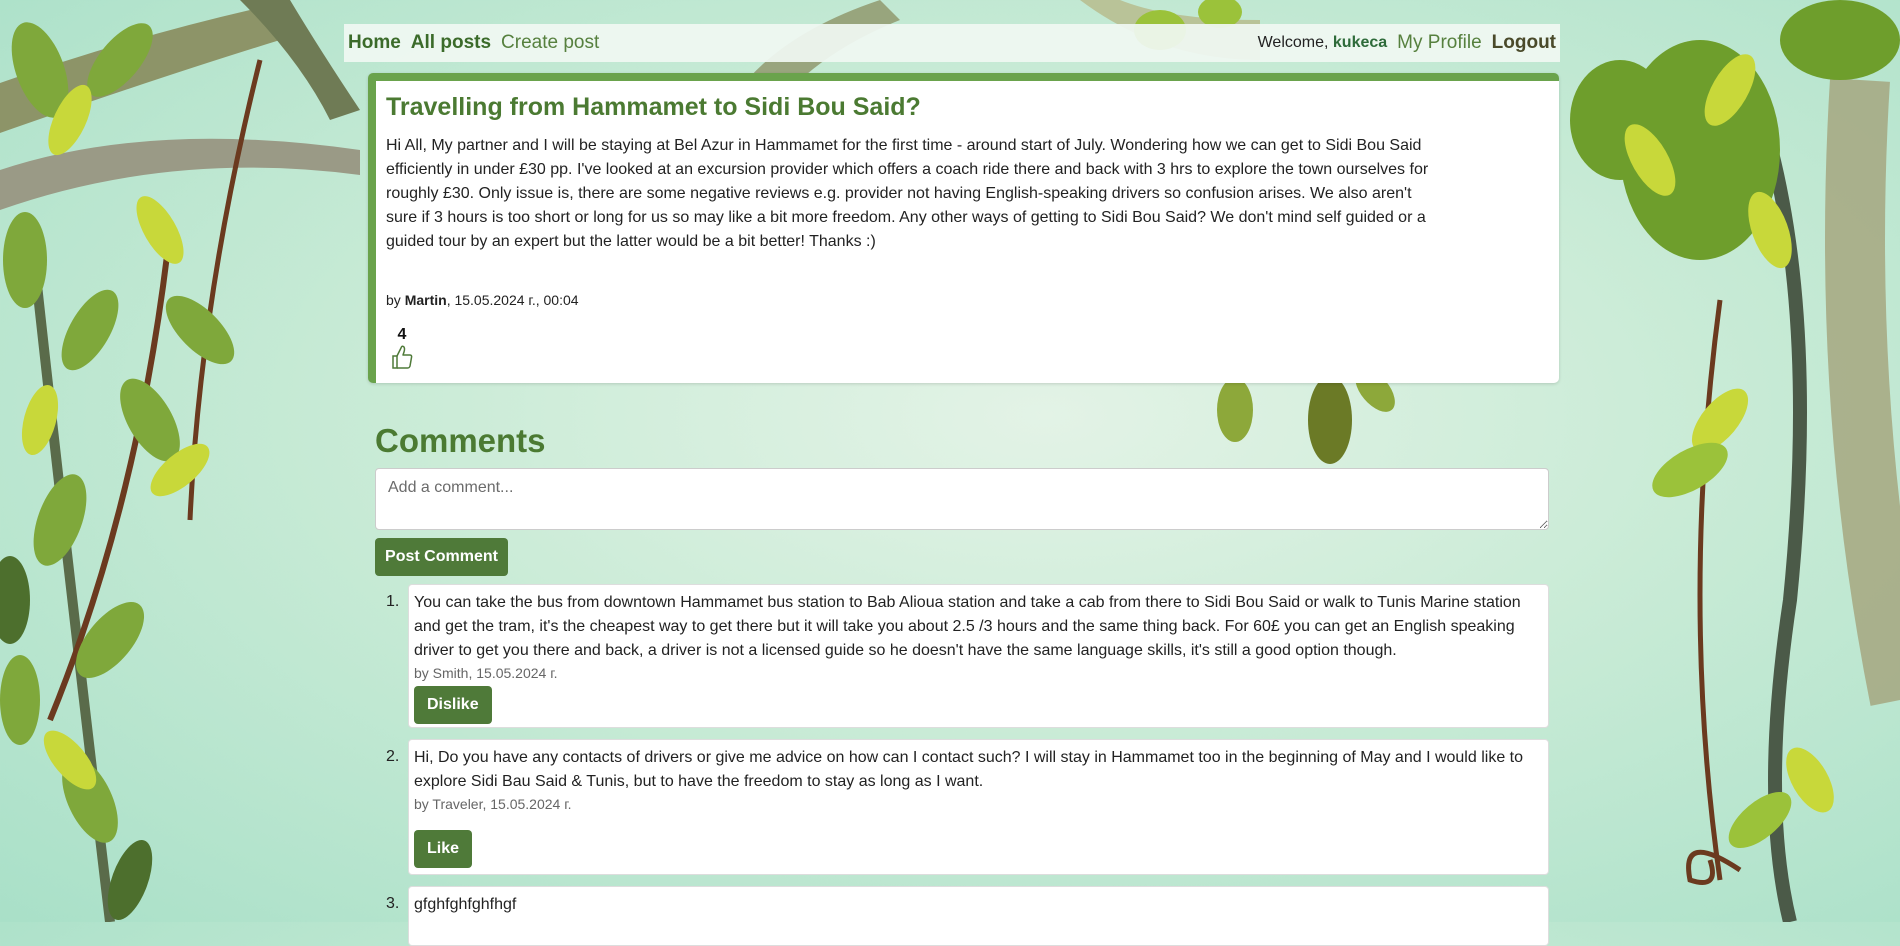 This screenshot has width=1900, height=946. Describe the element at coordinates (512, 300) in the screenshot. I see `post-date: , 15.05.2024 г., 00:04` at that location.